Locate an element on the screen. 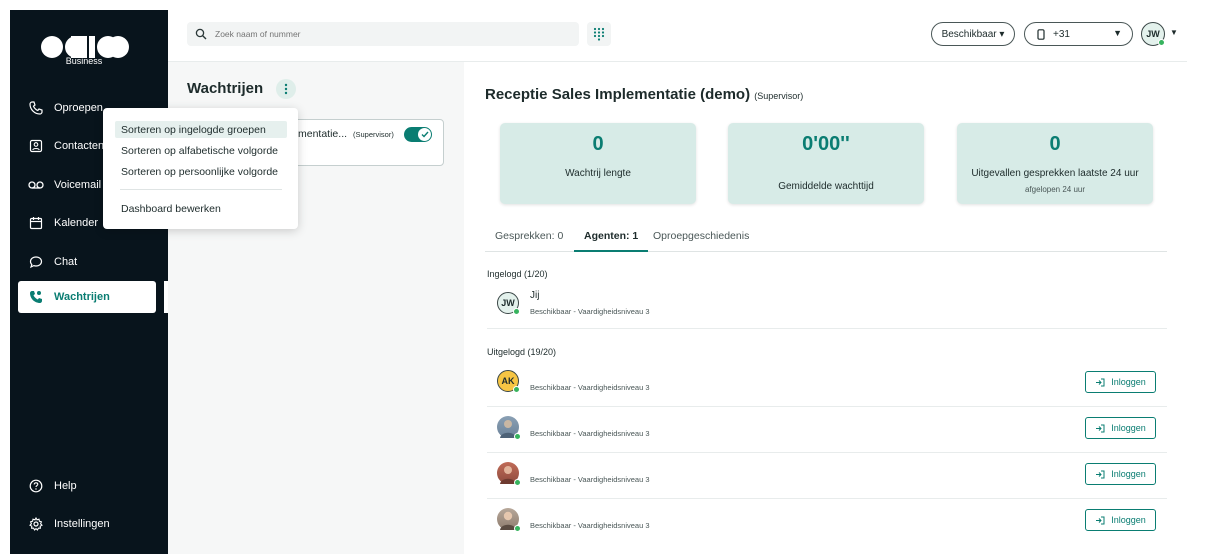 Image resolution: width=1213 pixels, height=554 pixels. collapse-sidebar-button: ‹ is located at coordinates (170, 42).